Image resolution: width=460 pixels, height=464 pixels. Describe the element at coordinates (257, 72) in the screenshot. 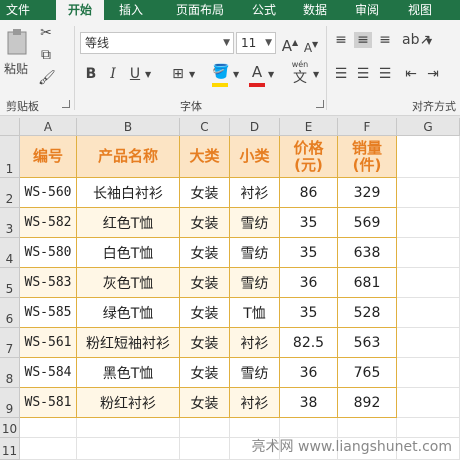

I see `font-color-button: A` at that location.